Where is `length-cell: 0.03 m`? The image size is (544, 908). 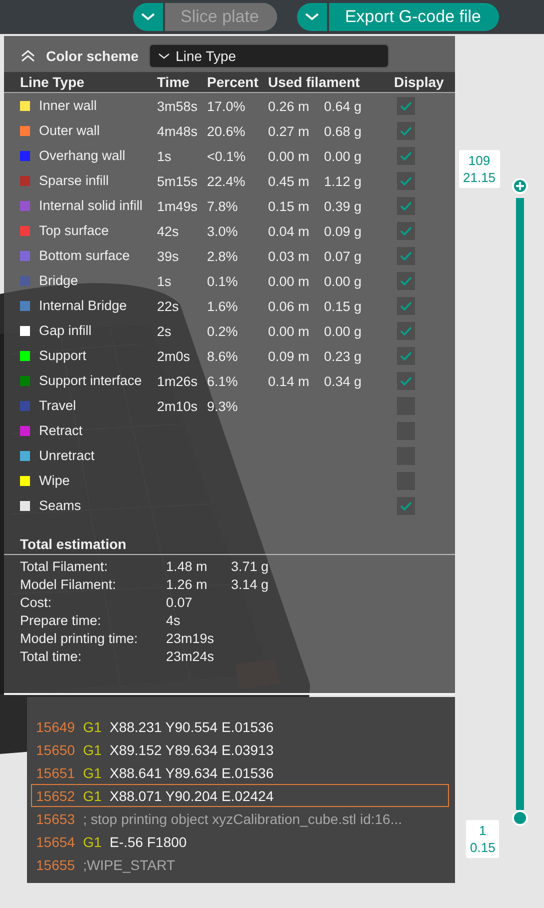
length-cell: 0.03 m is located at coordinates (289, 256).